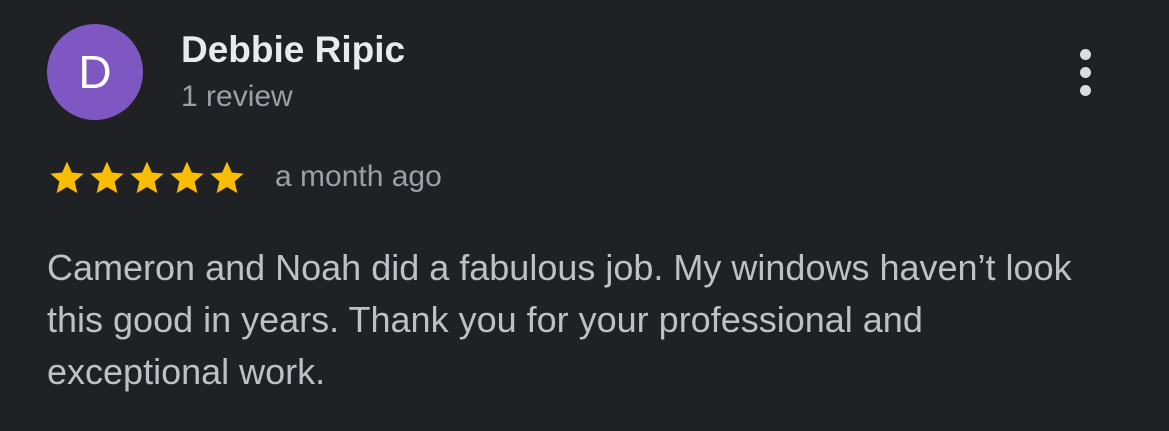  I want to click on avatar-letter: D, so click(95, 72).